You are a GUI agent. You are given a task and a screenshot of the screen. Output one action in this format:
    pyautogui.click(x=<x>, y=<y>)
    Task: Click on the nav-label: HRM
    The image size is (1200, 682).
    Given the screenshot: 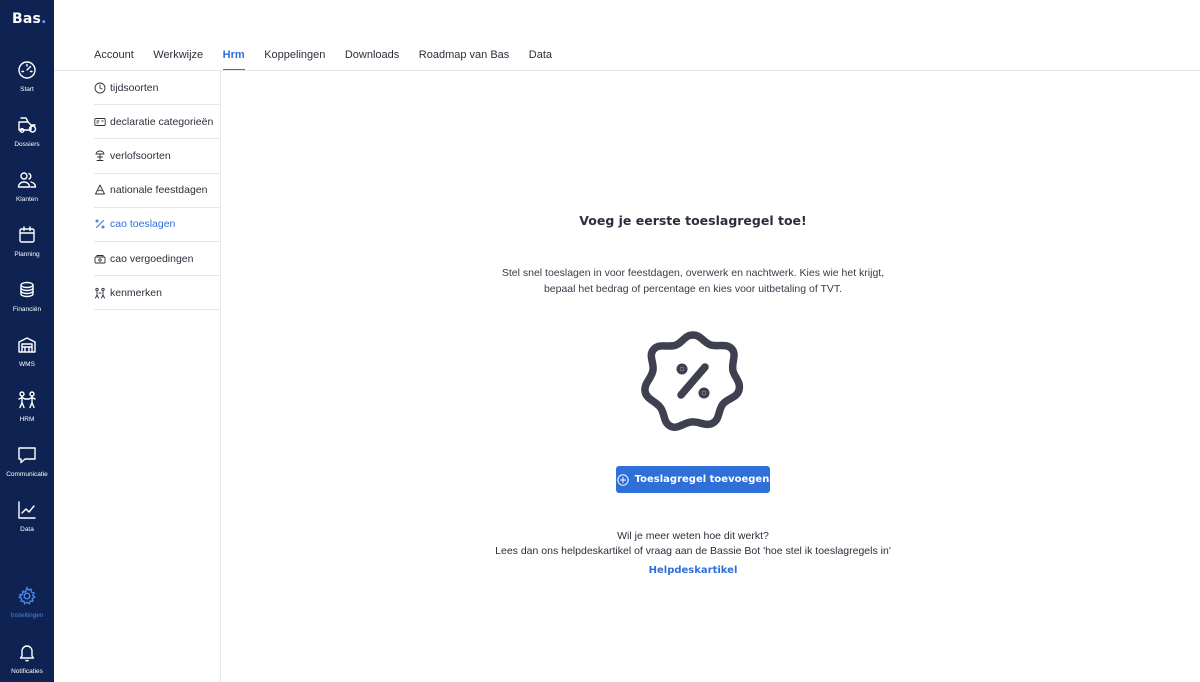 What is the action you would take?
    pyautogui.click(x=27, y=419)
    